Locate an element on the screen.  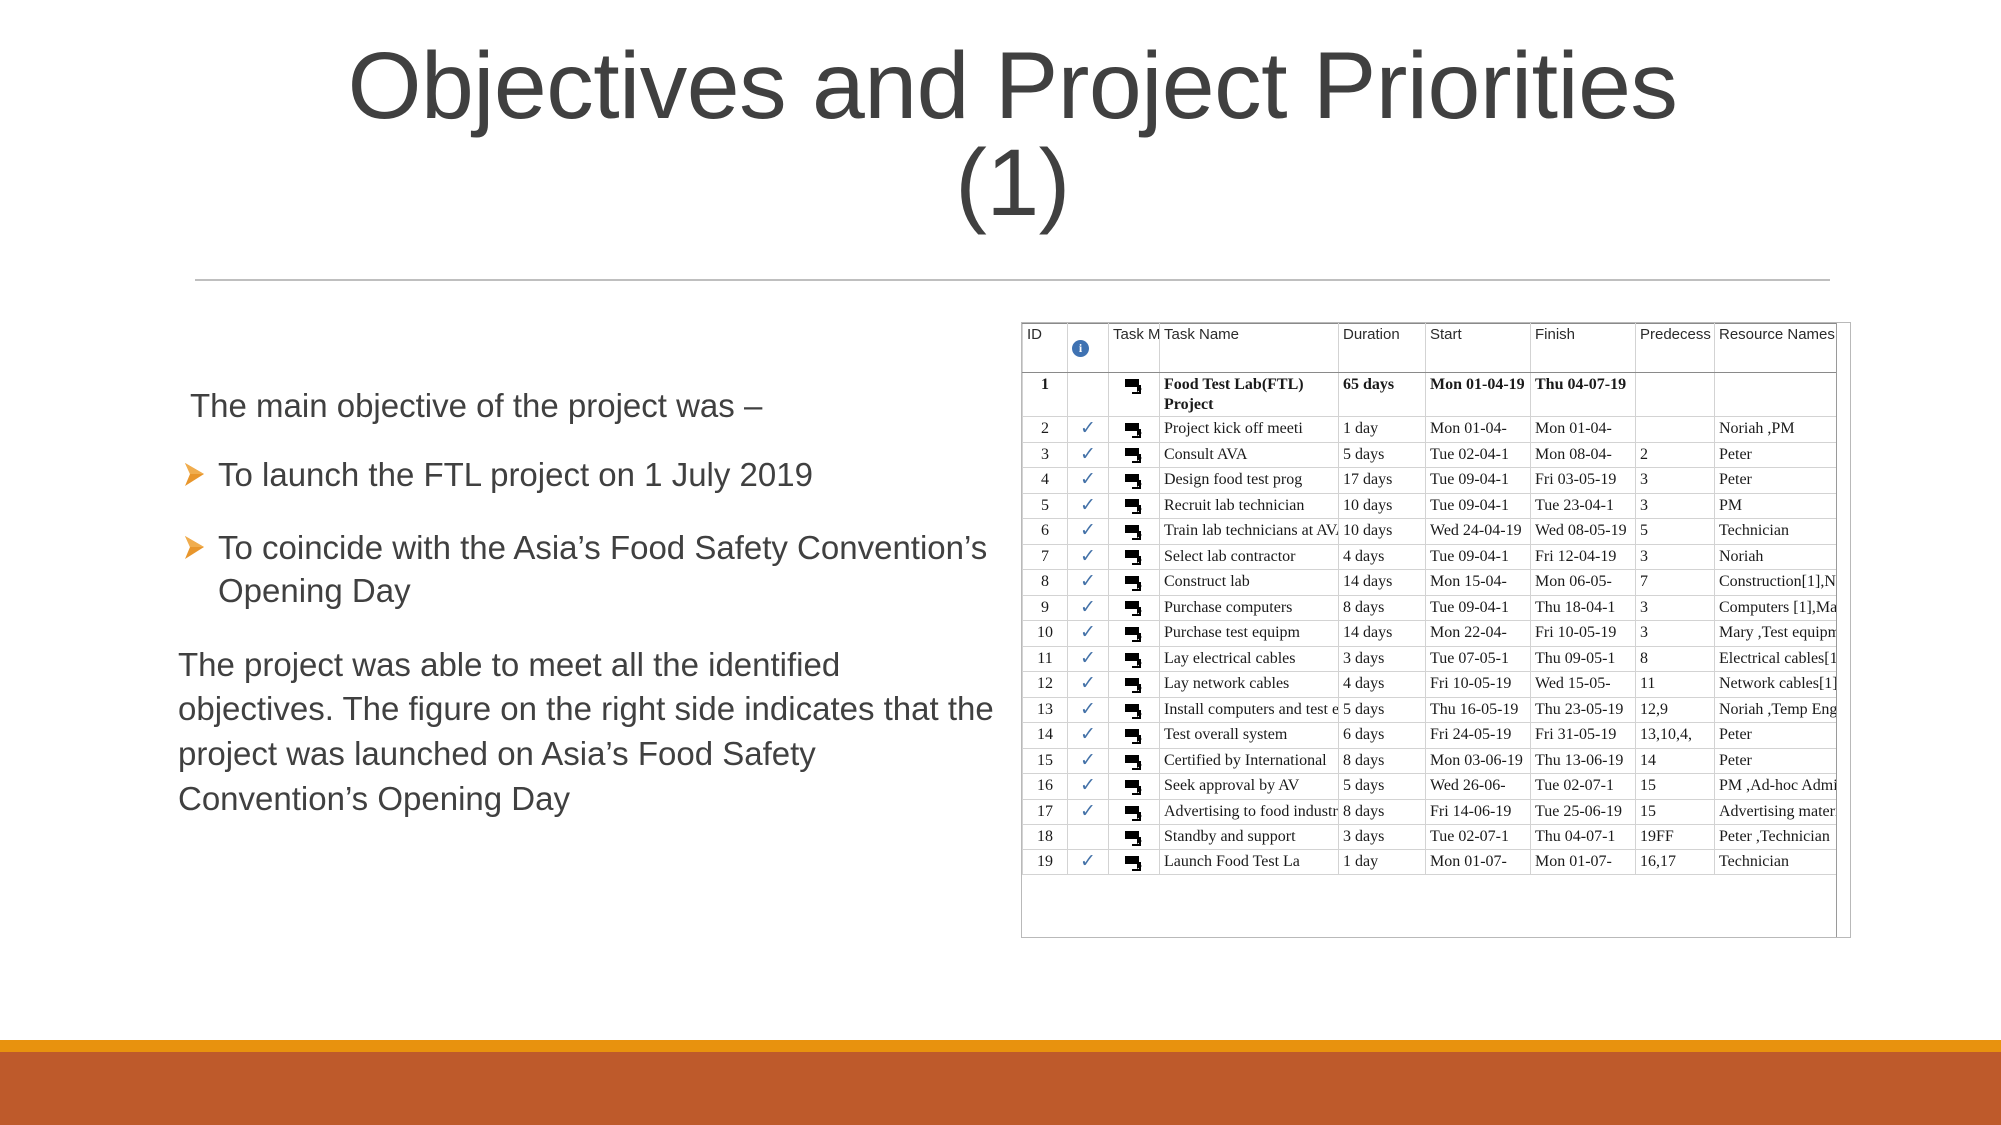
cell-task-name: Test overall system is located at coordinates (1249, 735).